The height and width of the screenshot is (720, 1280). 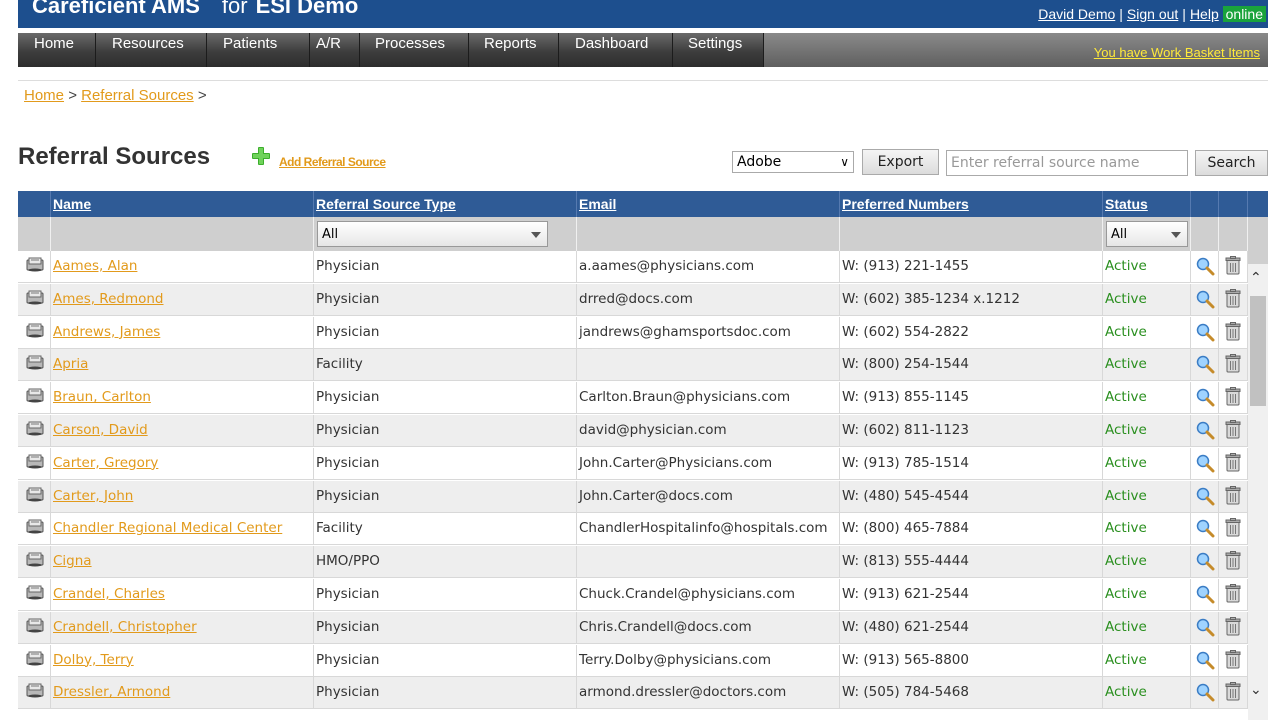 I want to click on card-icon-cell, so click(x=34, y=299).